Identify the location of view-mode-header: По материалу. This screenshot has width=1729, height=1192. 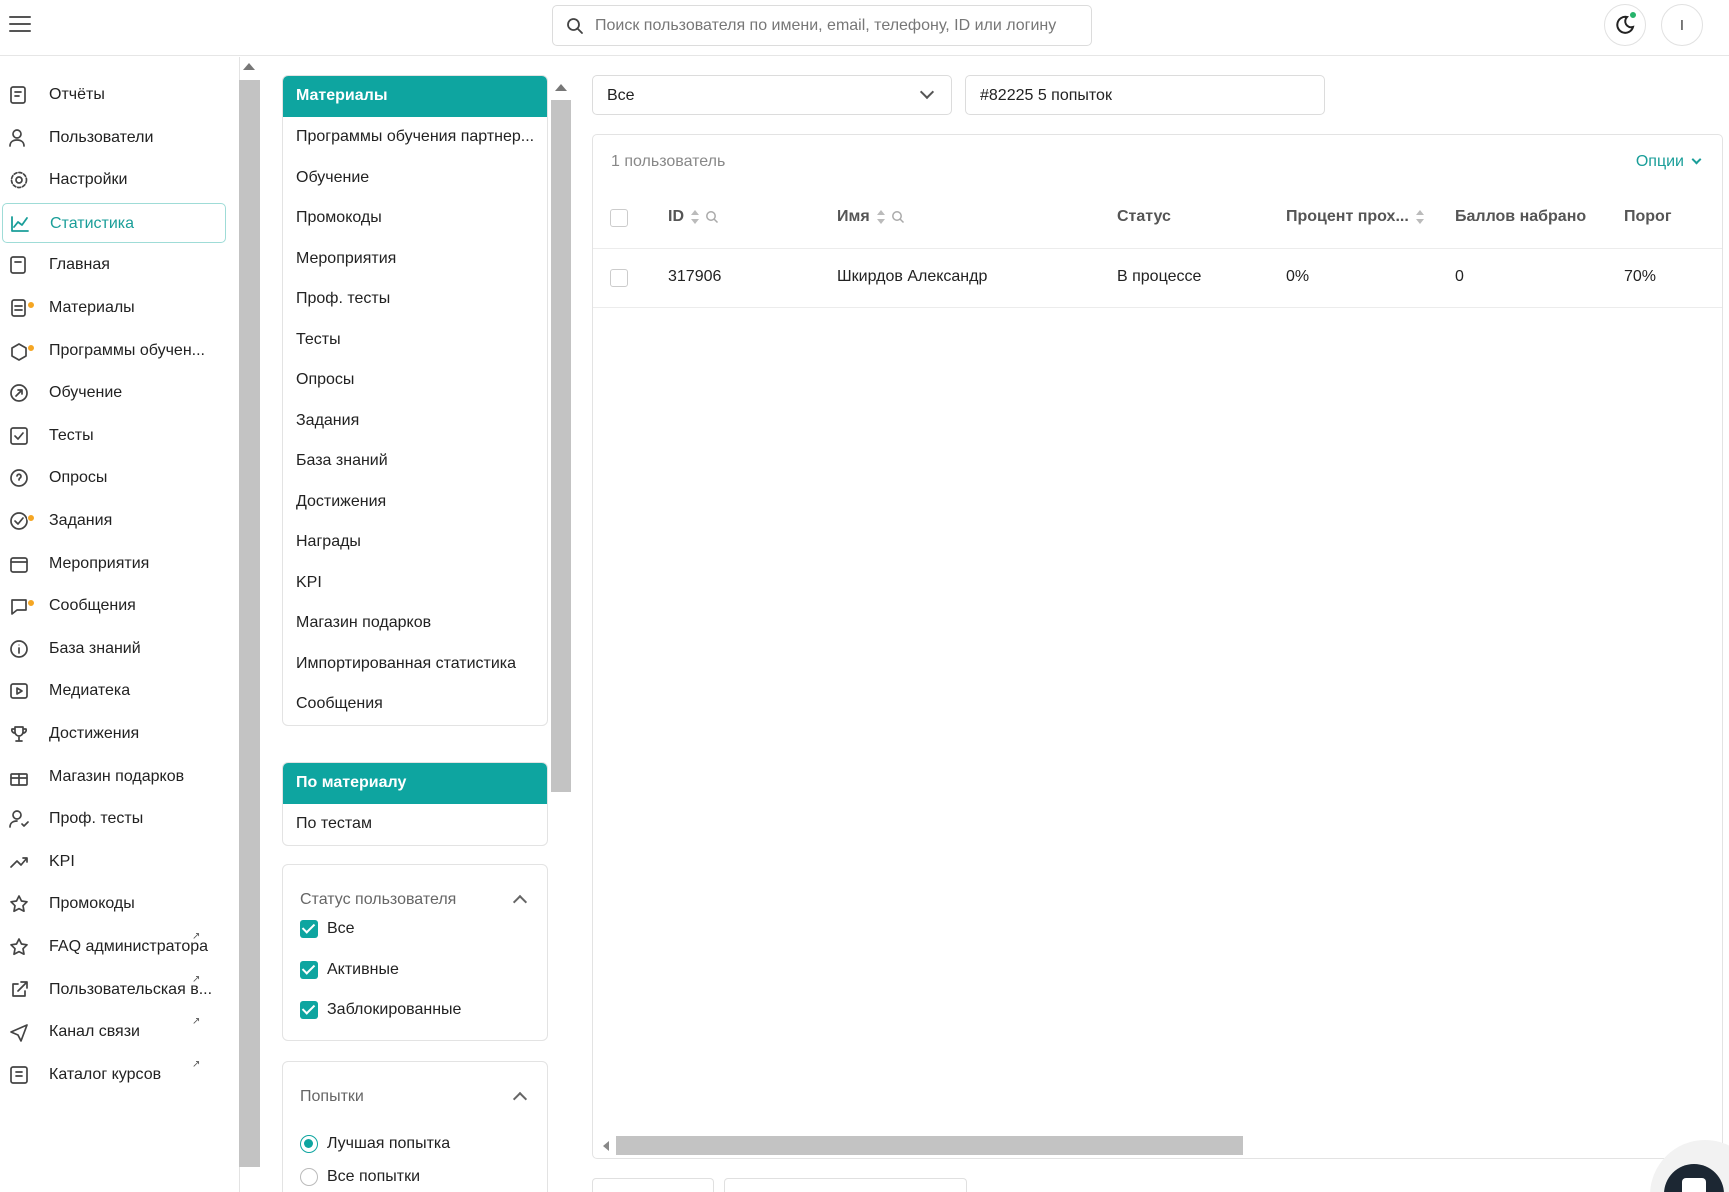
(415, 783).